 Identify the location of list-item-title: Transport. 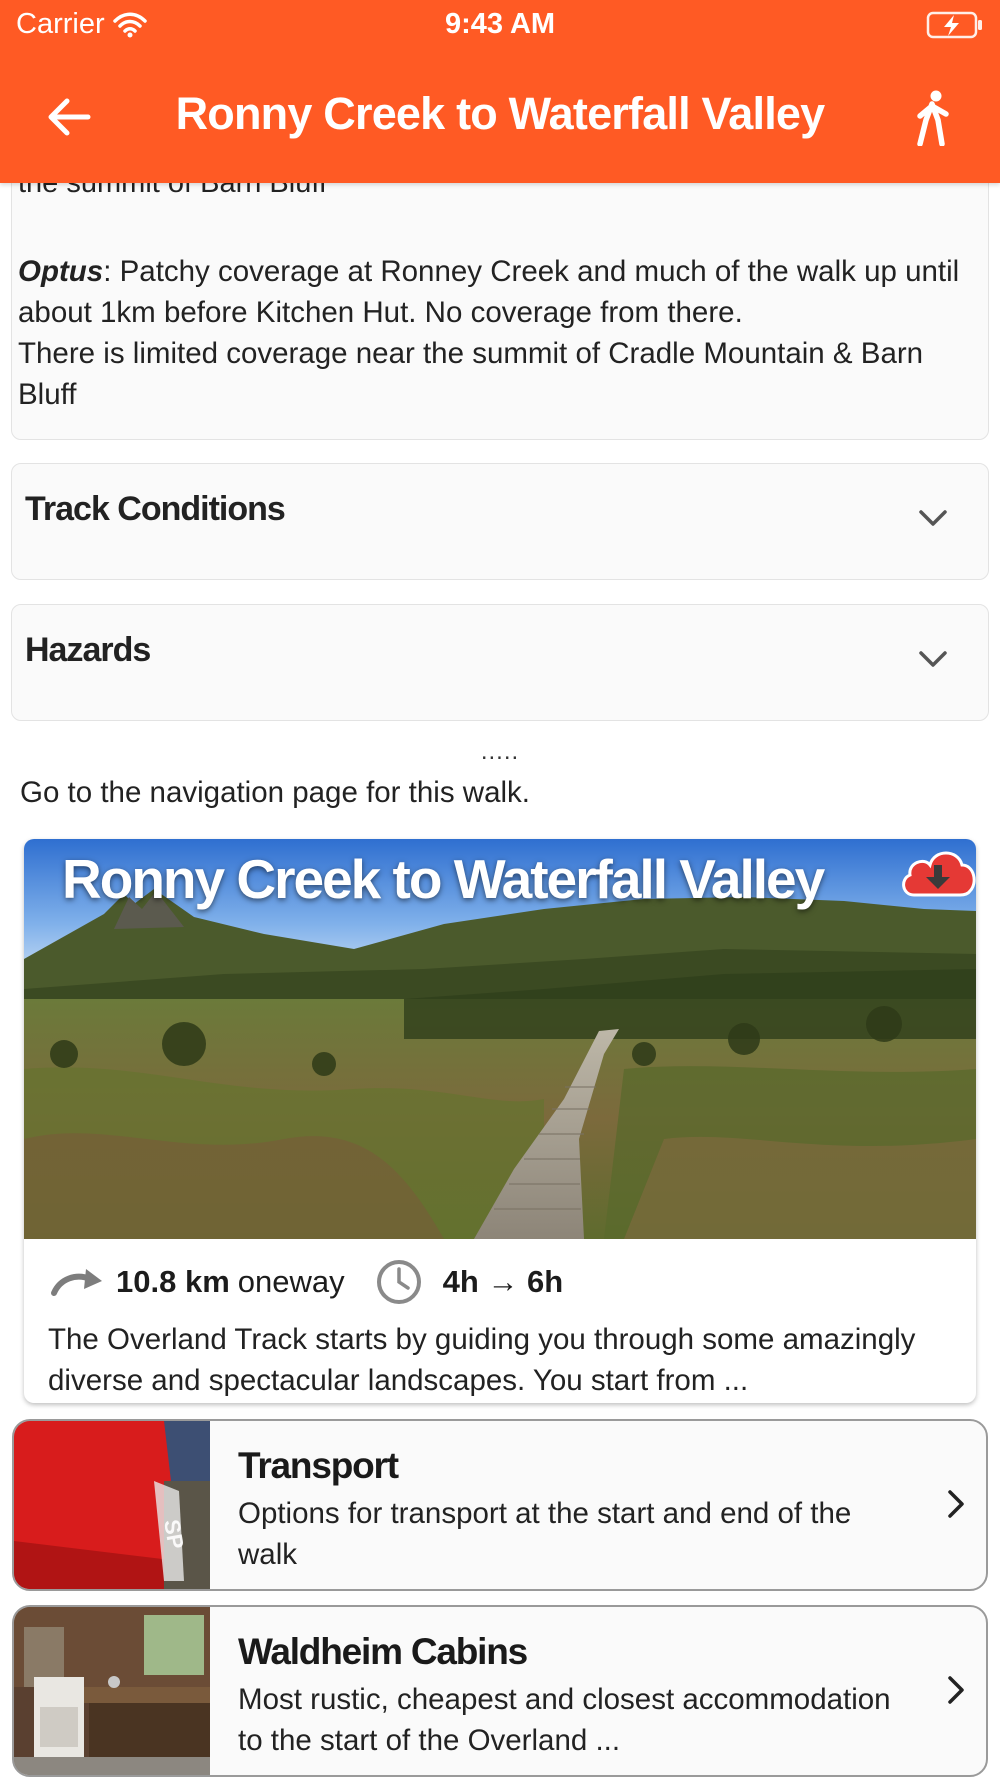
(318, 1465).